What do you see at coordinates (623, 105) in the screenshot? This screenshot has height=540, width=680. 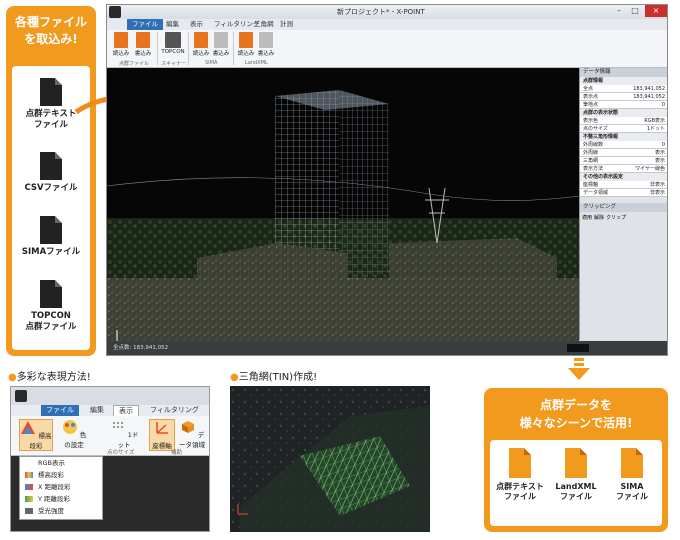 I see `info-row: 筆地点 0` at bounding box center [623, 105].